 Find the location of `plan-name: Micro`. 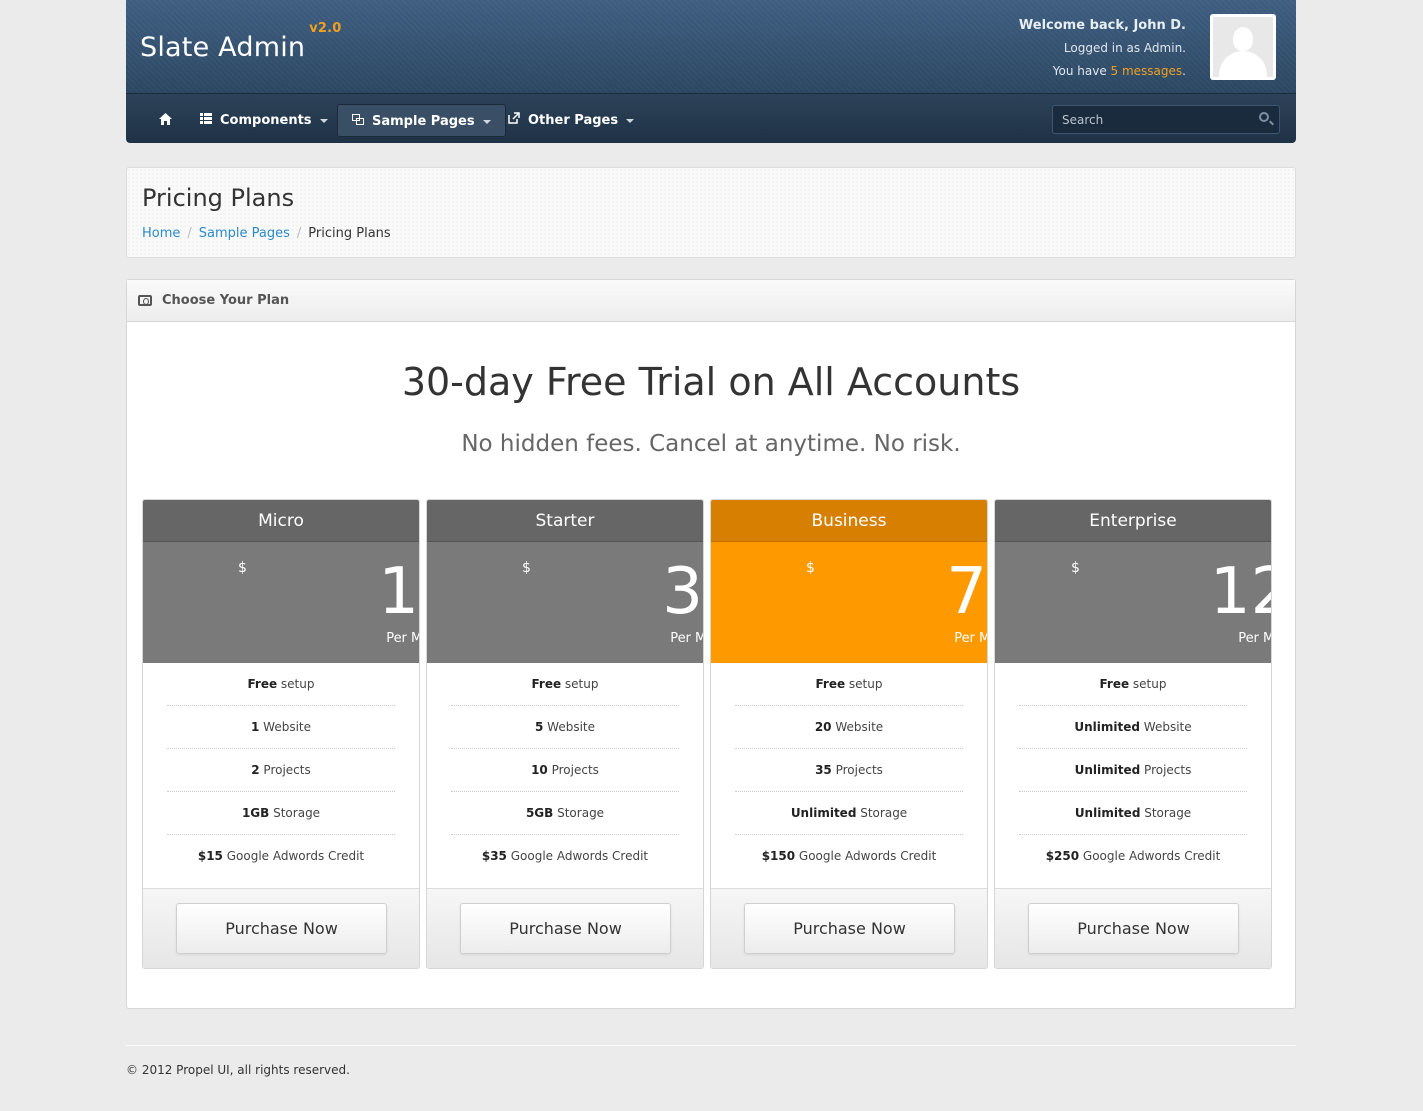

plan-name: Micro is located at coordinates (281, 521).